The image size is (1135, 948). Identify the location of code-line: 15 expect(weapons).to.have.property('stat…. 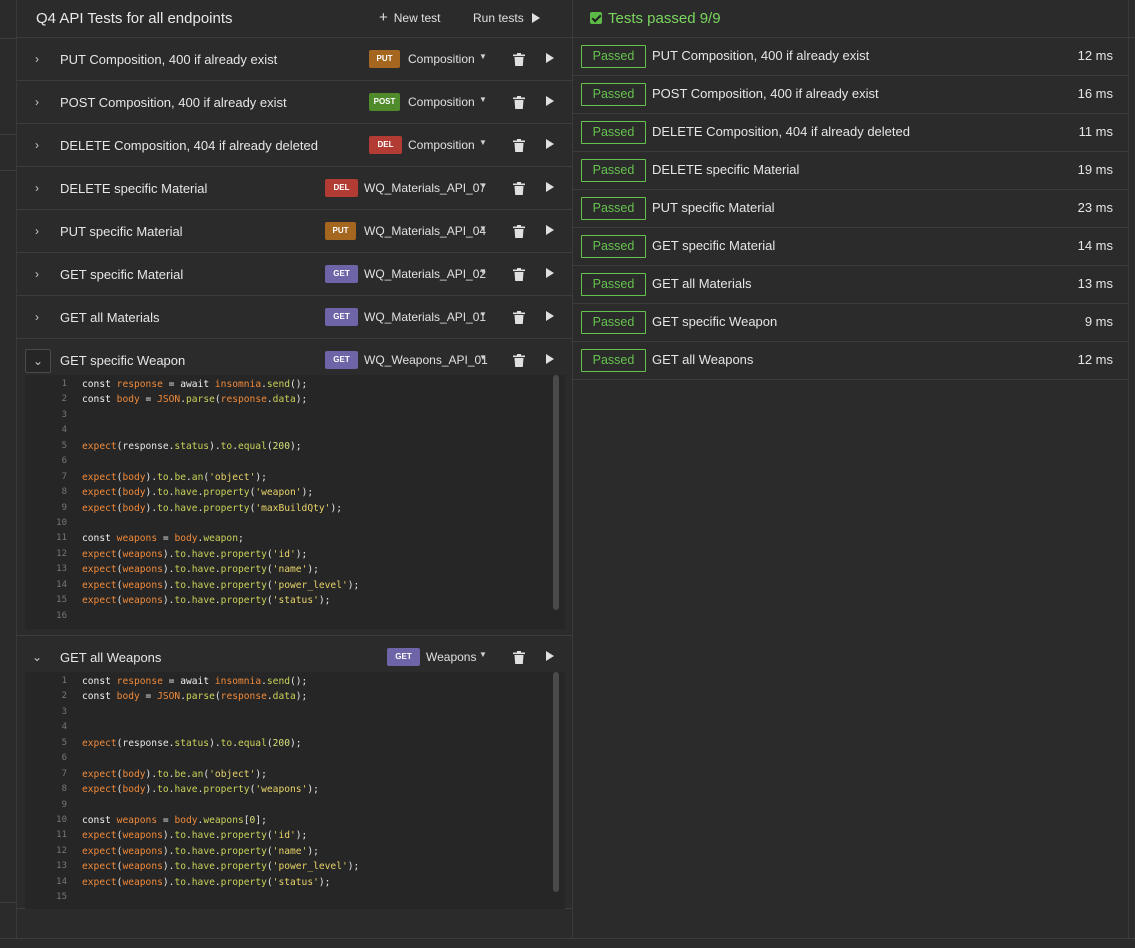
(295, 600).